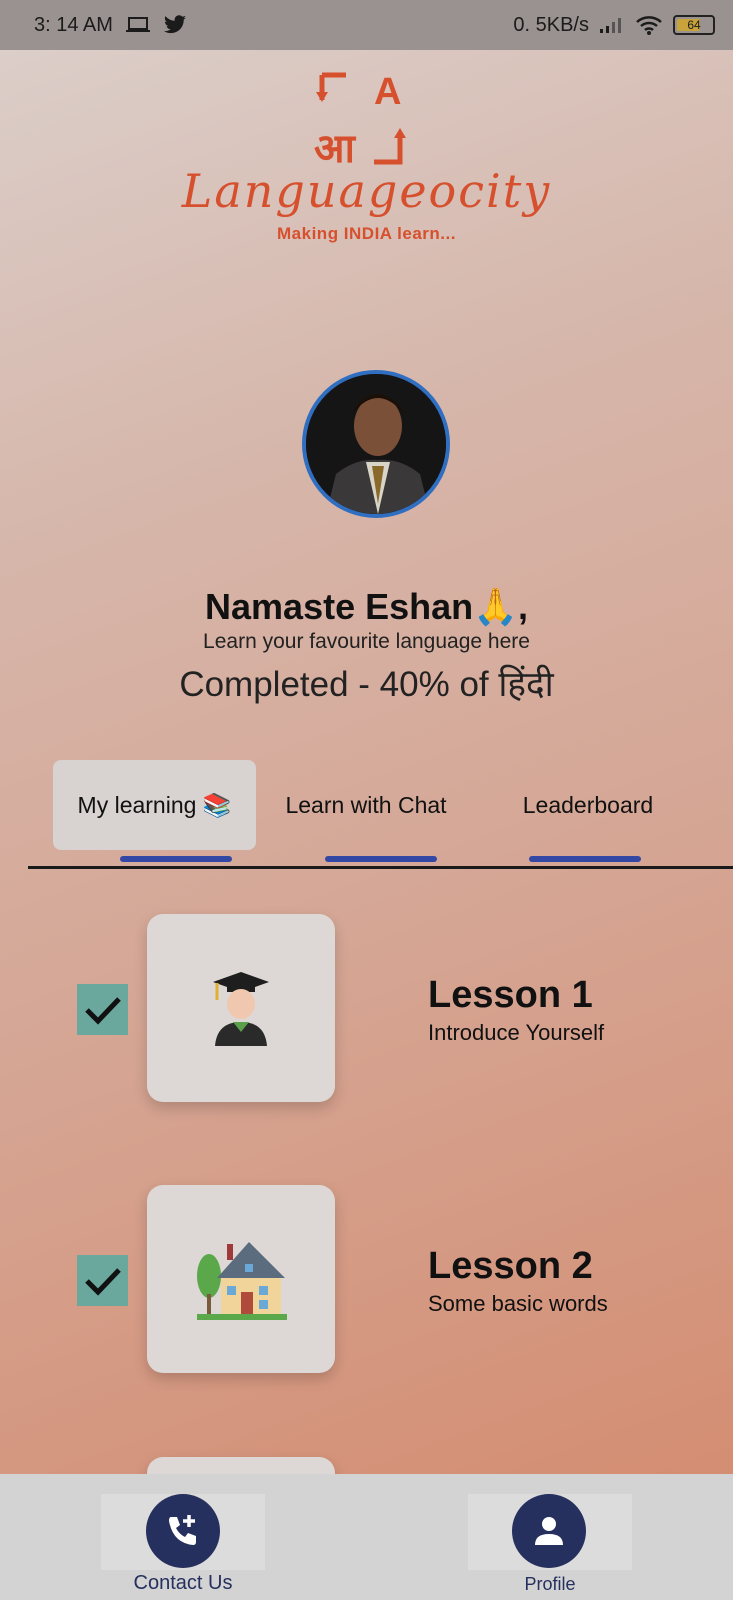 The image size is (733, 1600). I want to click on lesson-item: Lesson 2 Some basic words, so click(366, 1280).